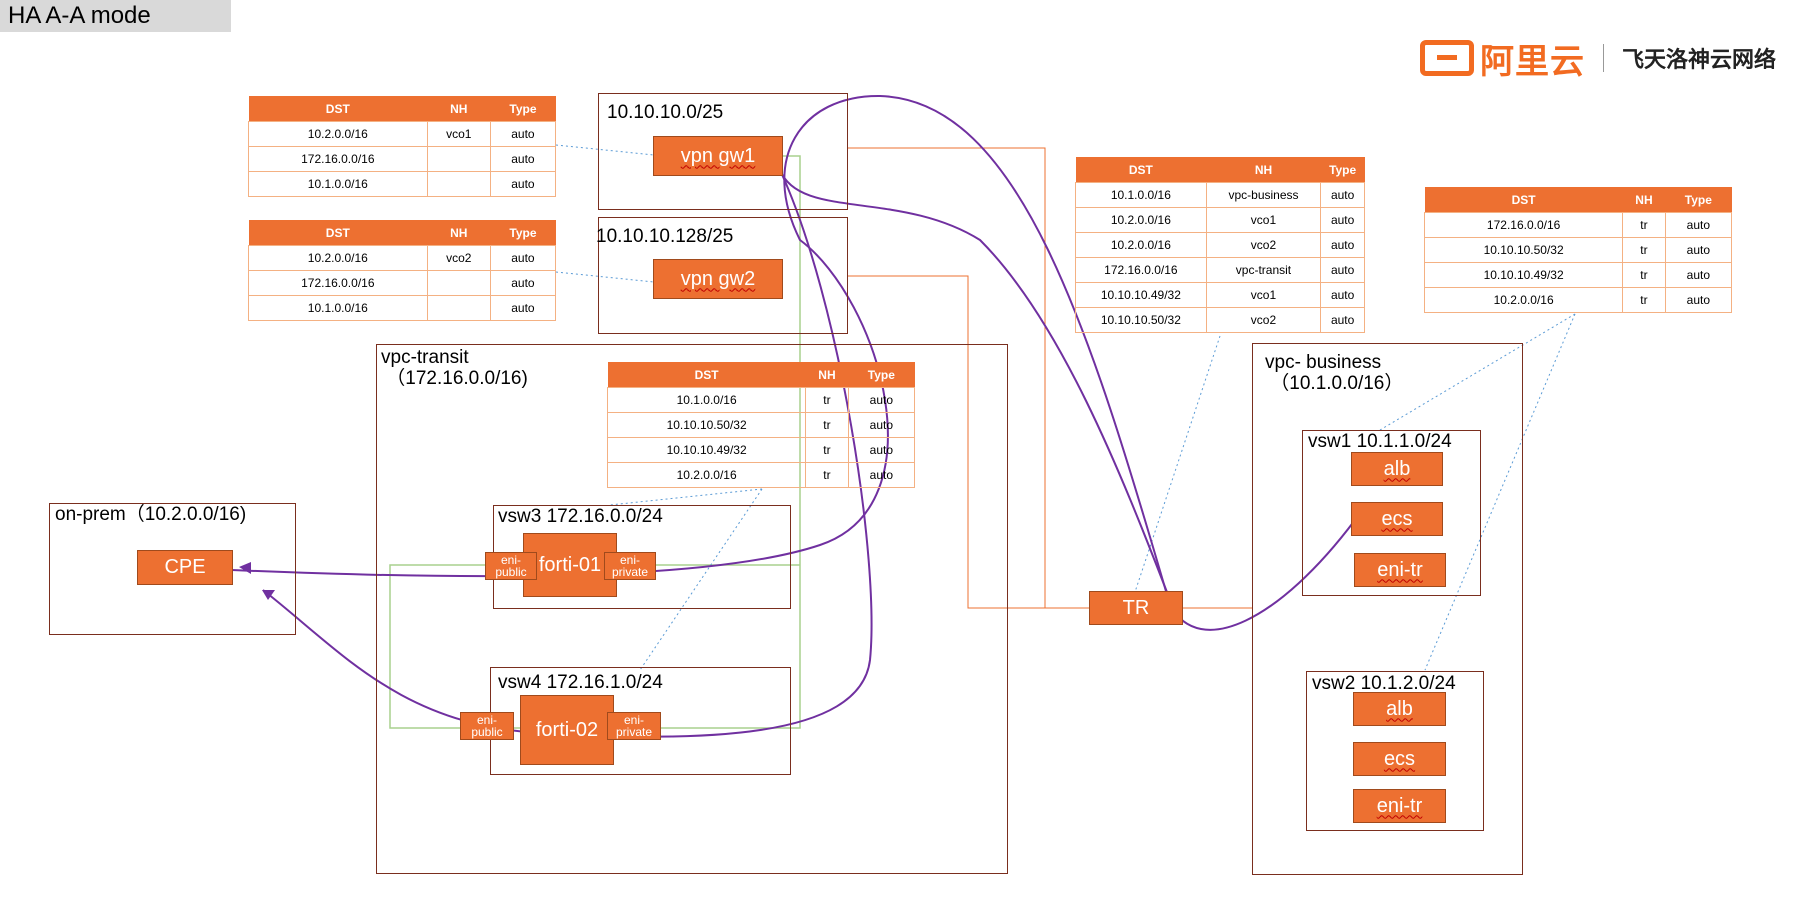 This screenshot has height=906, width=1806. What do you see at coordinates (1220, 320) in the screenshot?
I see `table-row: 10.10.10.50/32 vco2 auto` at bounding box center [1220, 320].